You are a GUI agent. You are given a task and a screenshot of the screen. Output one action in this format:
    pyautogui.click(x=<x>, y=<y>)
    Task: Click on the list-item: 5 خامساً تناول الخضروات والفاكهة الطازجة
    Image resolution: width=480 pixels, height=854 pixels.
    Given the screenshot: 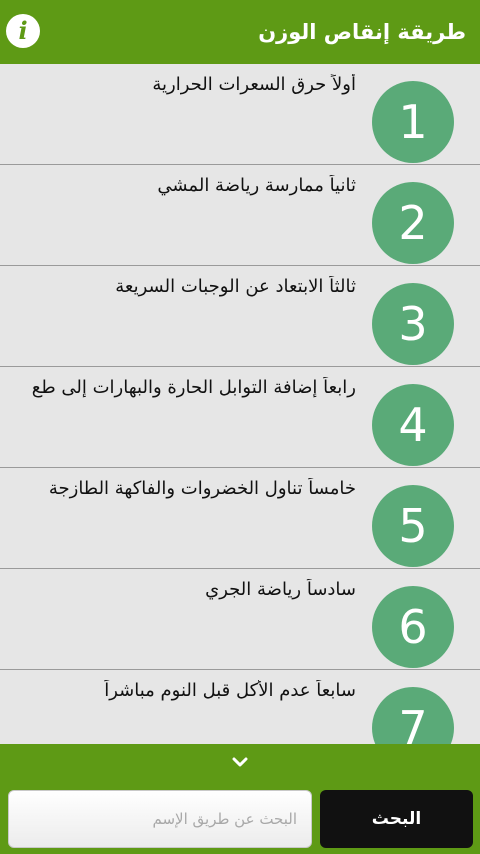 What is the action you would take?
    pyautogui.click(x=240, y=518)
    